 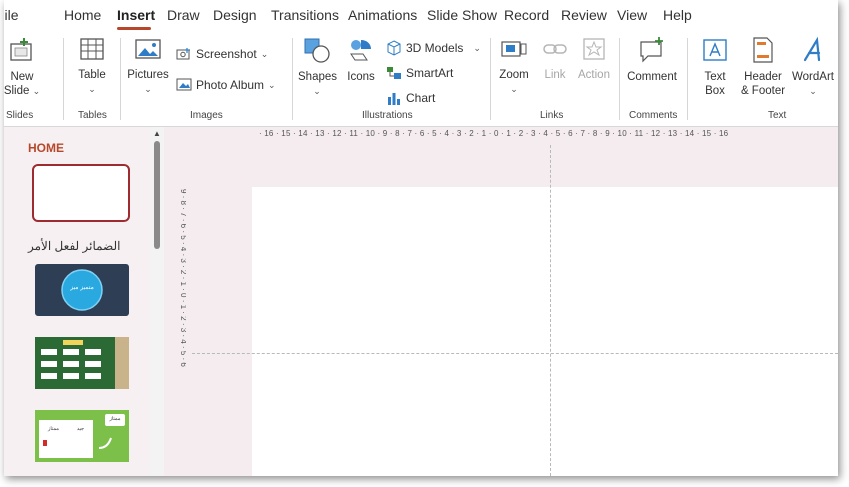 I want to click on 3d-models-label: 3D Models, so click(x=435, y=48).